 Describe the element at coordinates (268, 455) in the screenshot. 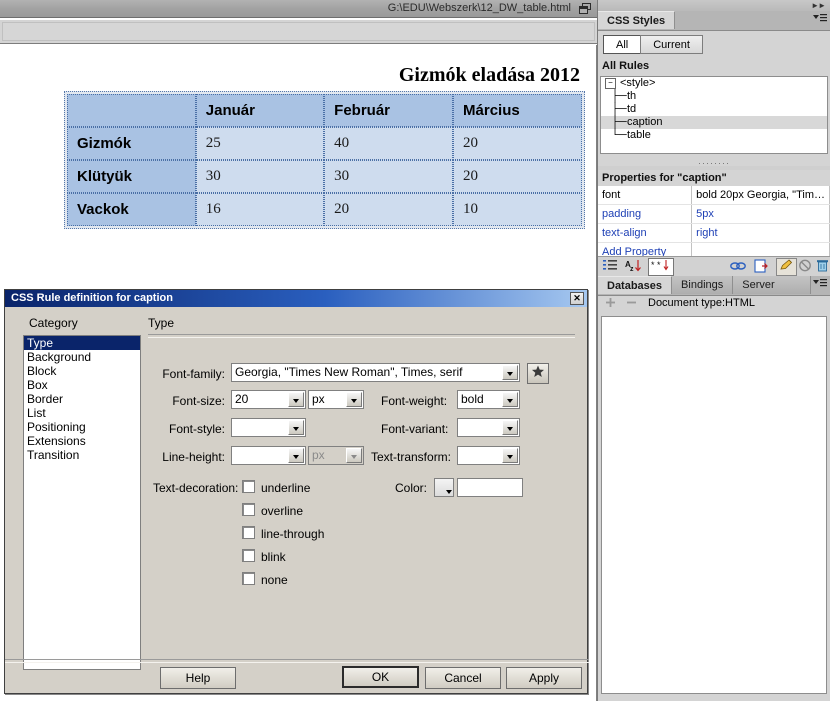

I see `line-height-select` at that location.